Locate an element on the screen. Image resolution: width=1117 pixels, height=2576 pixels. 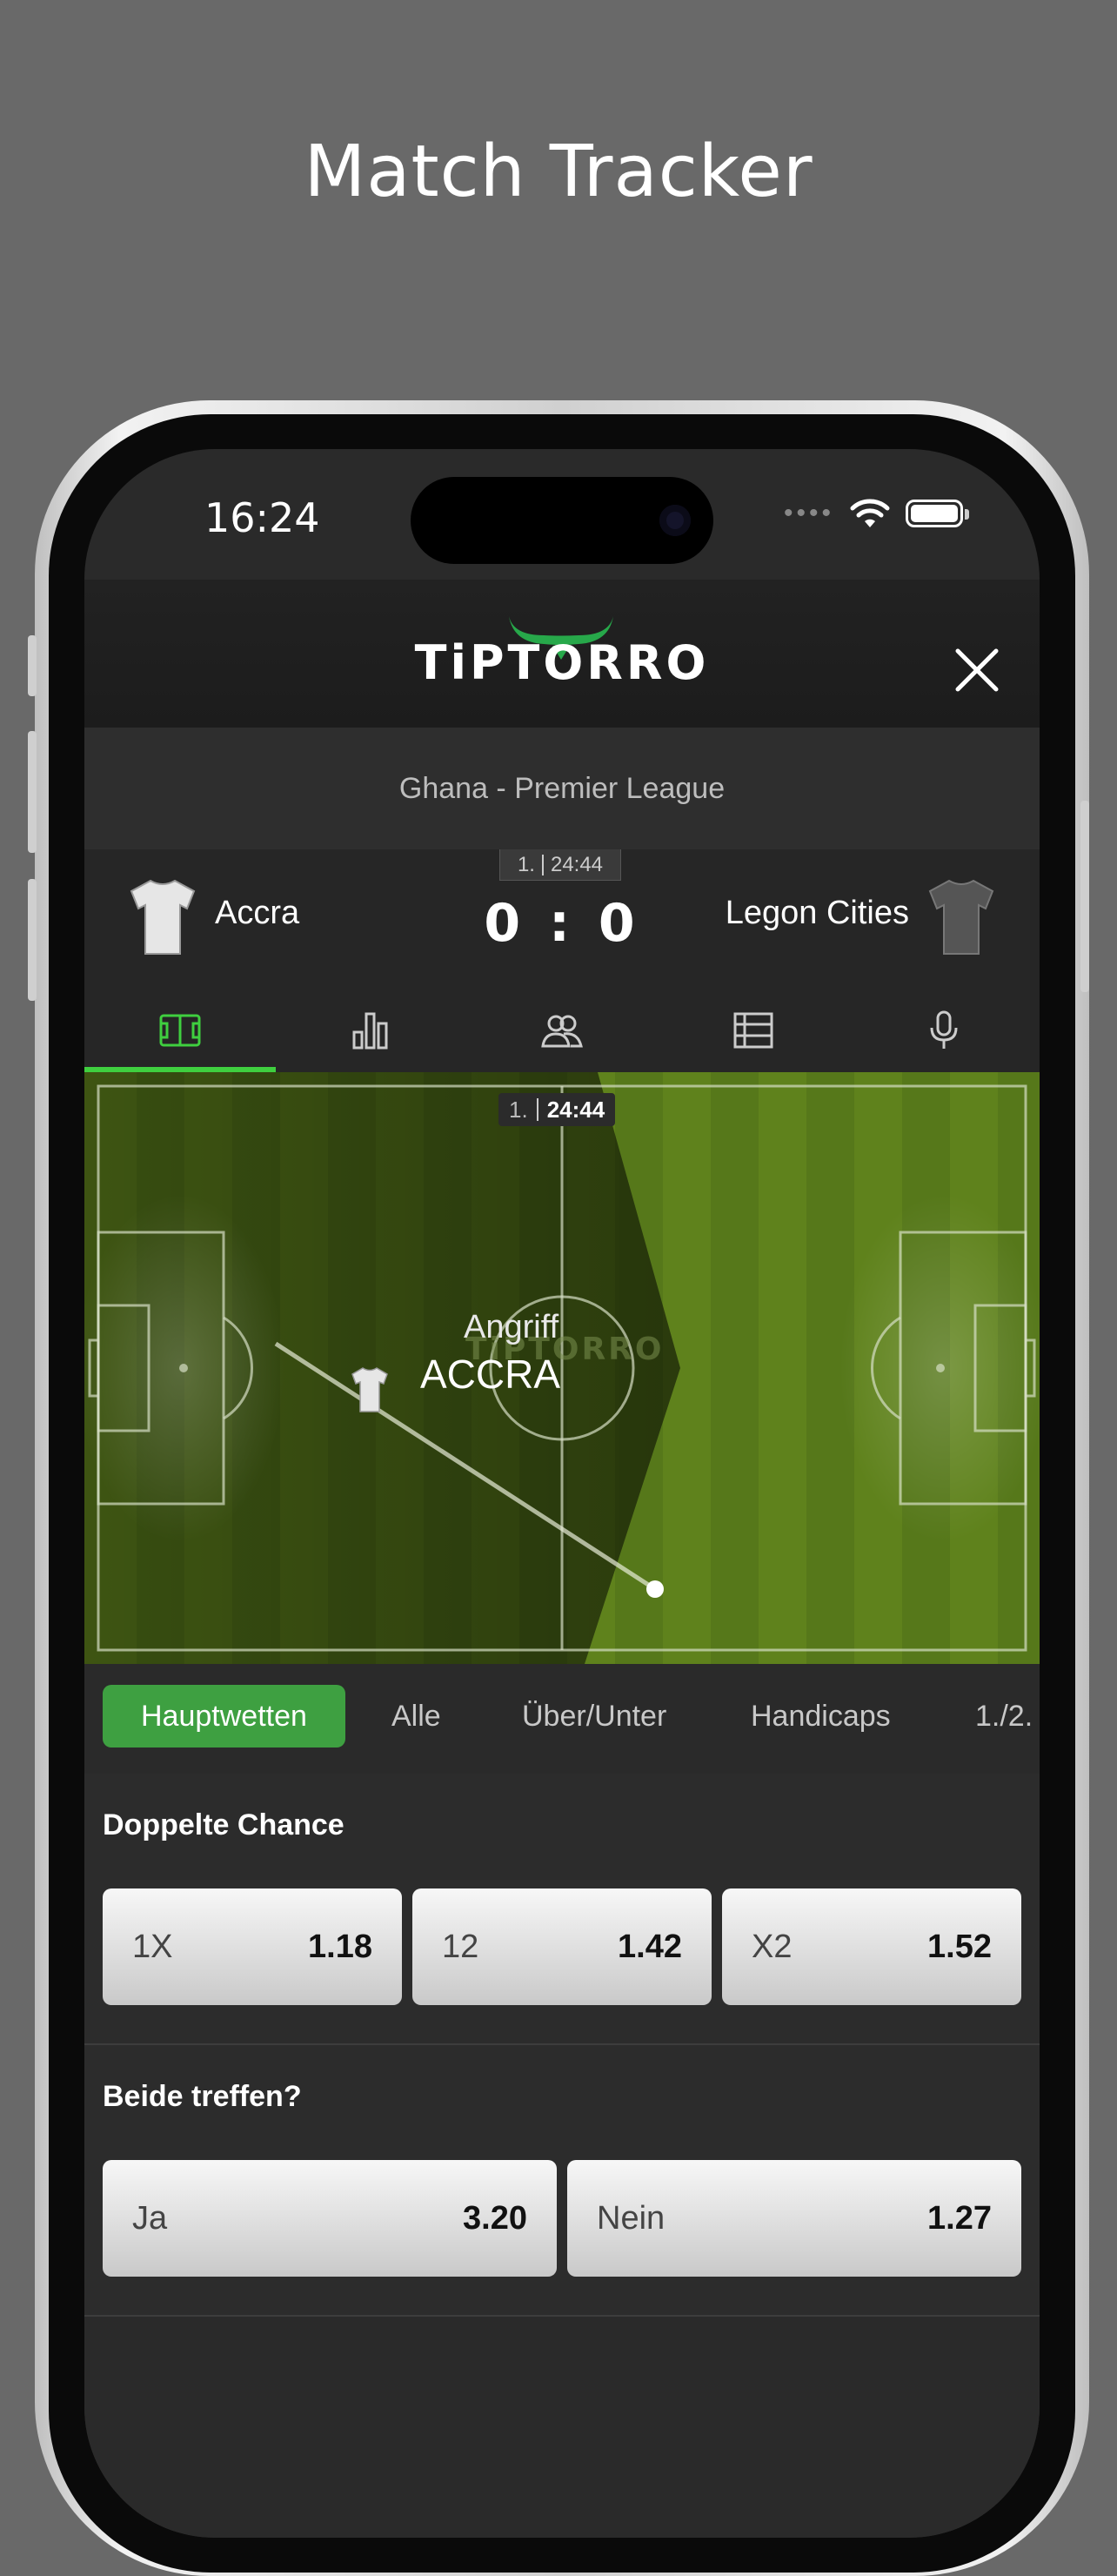
match-clock: 1. 24:44 is located at coordinates (560, 865).